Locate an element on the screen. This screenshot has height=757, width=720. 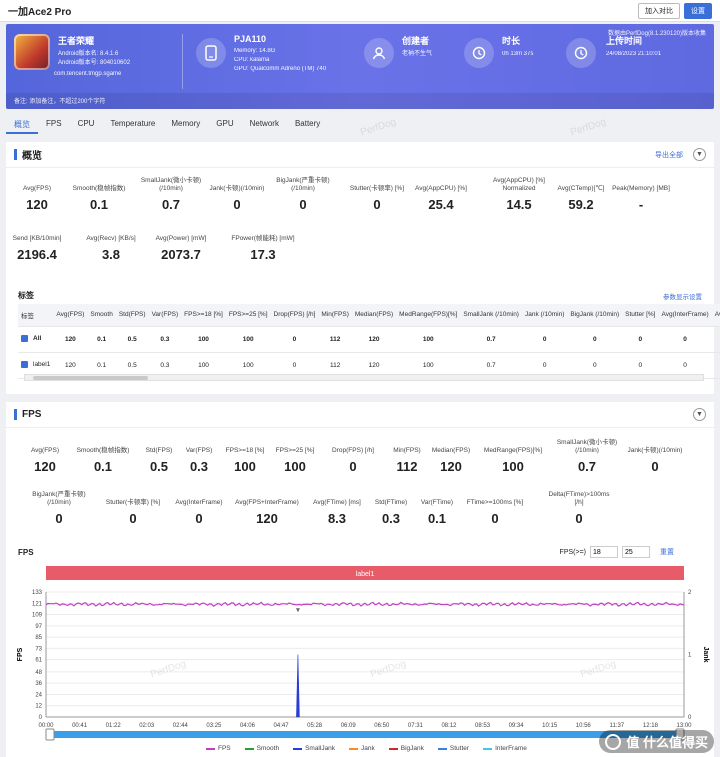
table-header-cell: Jank (/10min) is located at coordinates (544, 315).